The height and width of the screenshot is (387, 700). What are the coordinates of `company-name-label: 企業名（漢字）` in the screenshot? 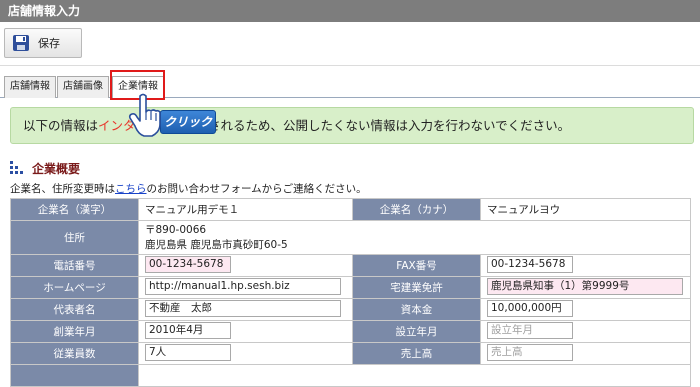 It's located at (74, 209).